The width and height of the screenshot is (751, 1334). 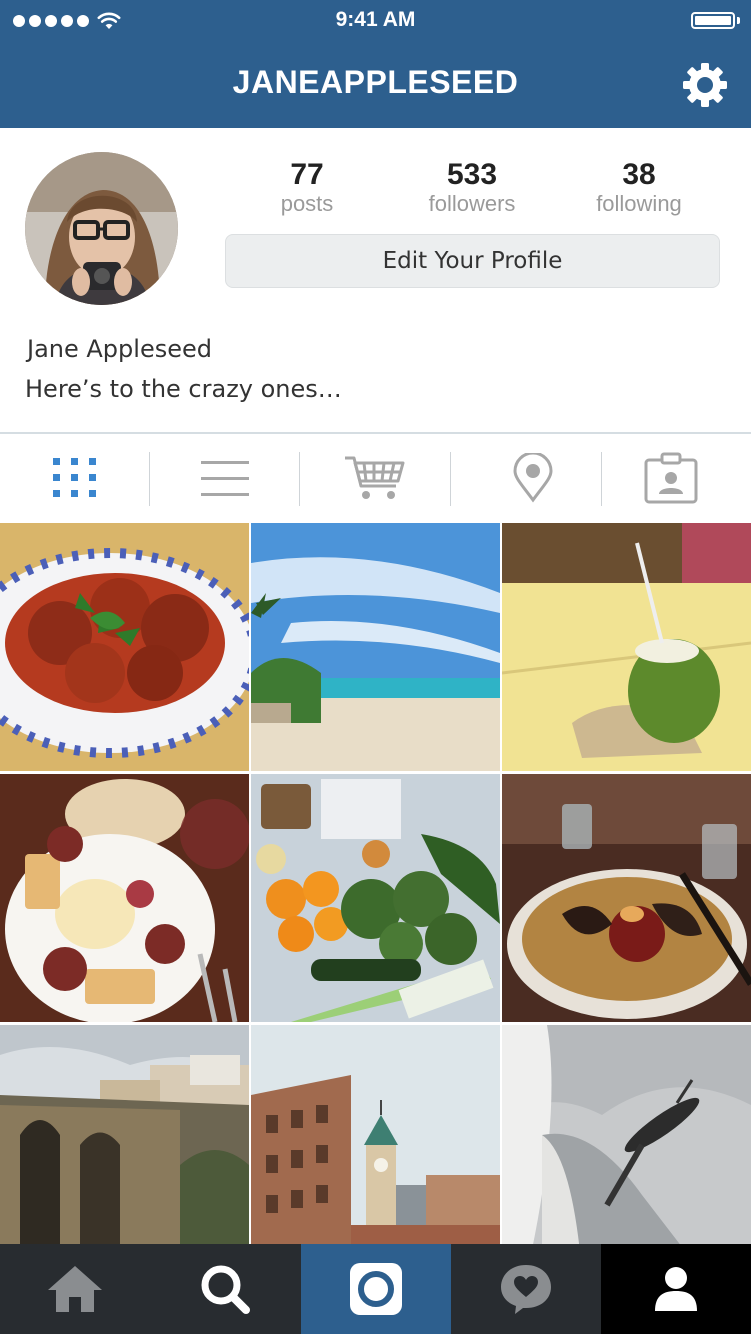 I want to click on profile-full-name: Jane Appleseed, so click(x=119, y=349).